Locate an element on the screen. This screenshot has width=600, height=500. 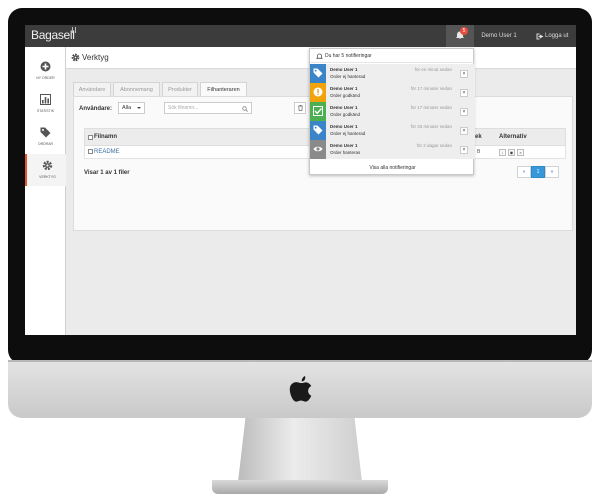
sidebar-item-label: Statistik is located at coordinates (45, 111).